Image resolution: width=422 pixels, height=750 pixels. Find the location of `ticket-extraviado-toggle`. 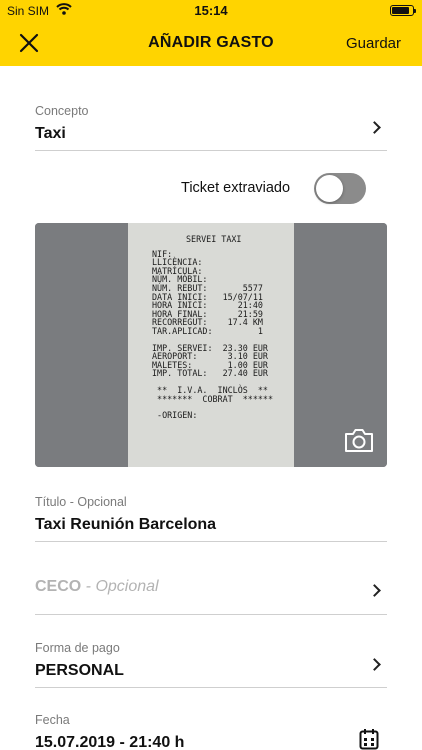

ticket-extraviado-toggle is located at coordinates (340, 188).